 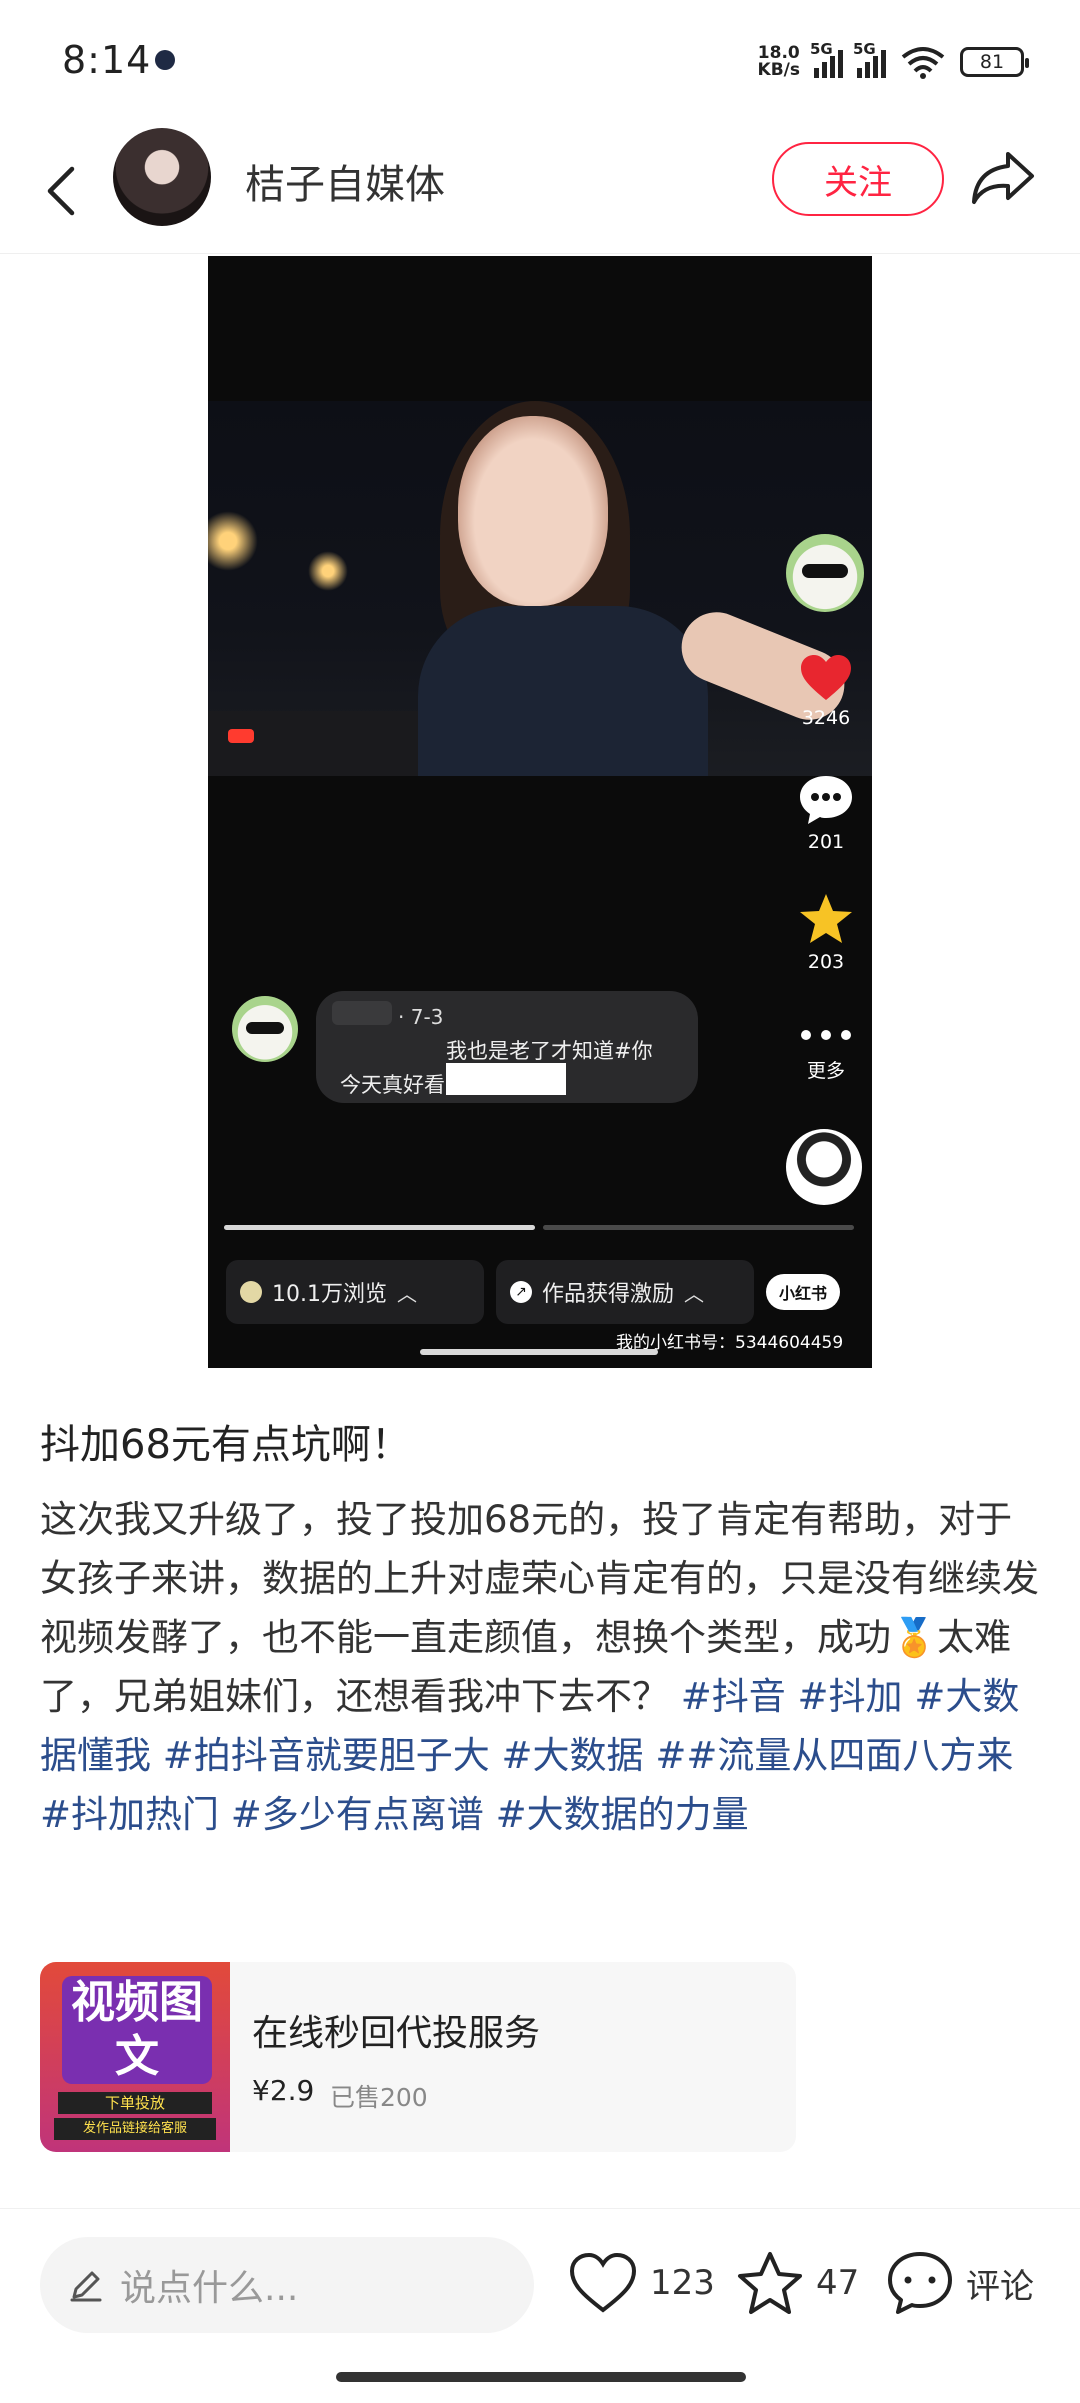 I want to click on music-disc-icon, so click(x=824, y=1167).